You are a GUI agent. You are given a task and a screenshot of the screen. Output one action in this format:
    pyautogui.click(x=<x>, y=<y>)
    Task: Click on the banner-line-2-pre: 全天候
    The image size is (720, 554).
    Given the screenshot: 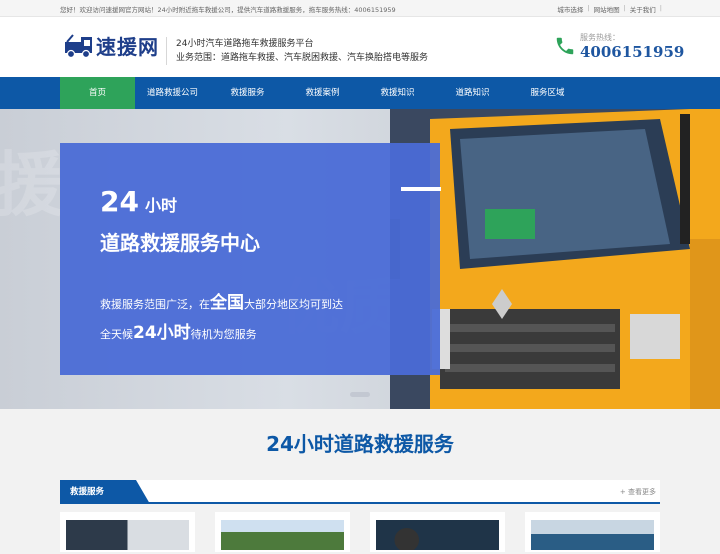 What is the action you would take?
    pyautogui.click(x=116, y=334)
    